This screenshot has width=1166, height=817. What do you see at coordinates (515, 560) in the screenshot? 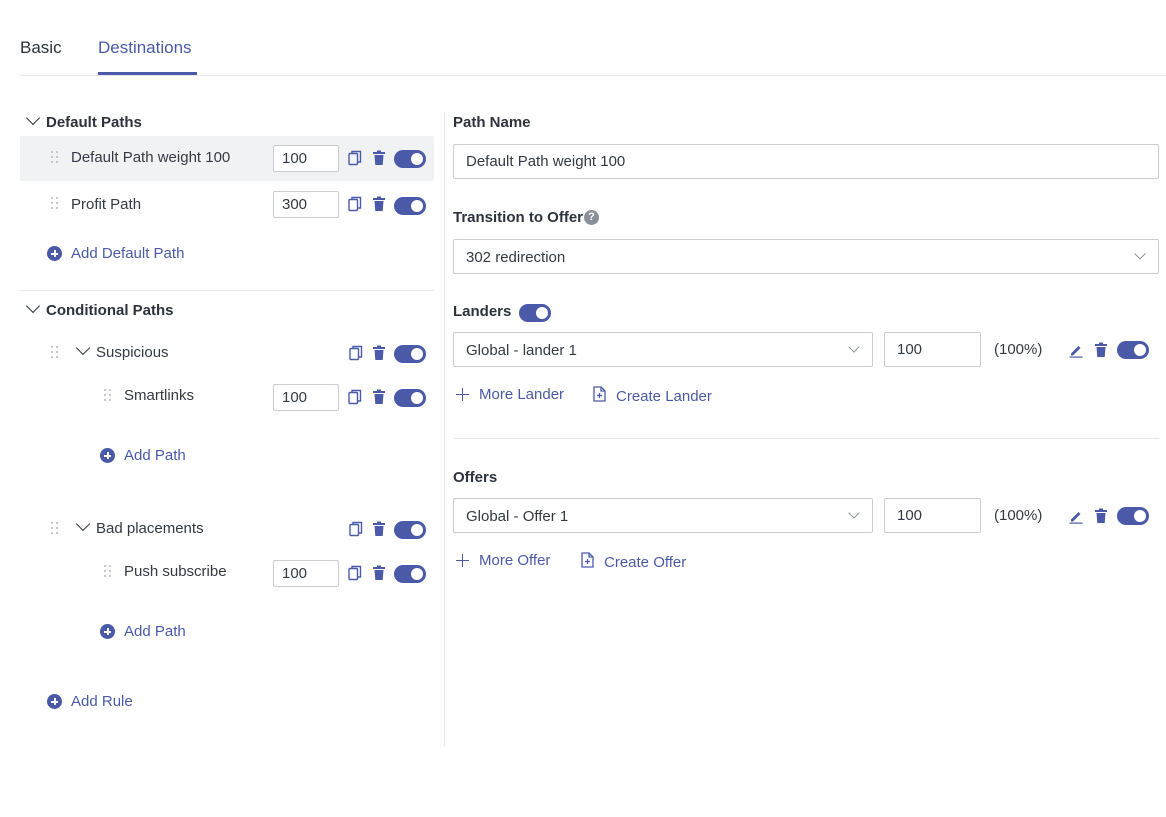
I see `more-offer-label: More Offer` at bounding box center [515, 560].